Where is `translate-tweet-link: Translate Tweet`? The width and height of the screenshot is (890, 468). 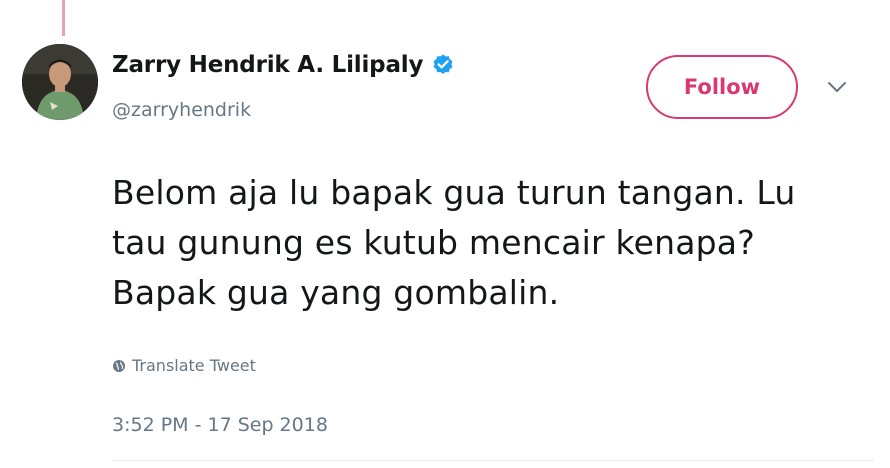
translate-tweet-link: Translate Tweet is located at coordinates (184, 365).